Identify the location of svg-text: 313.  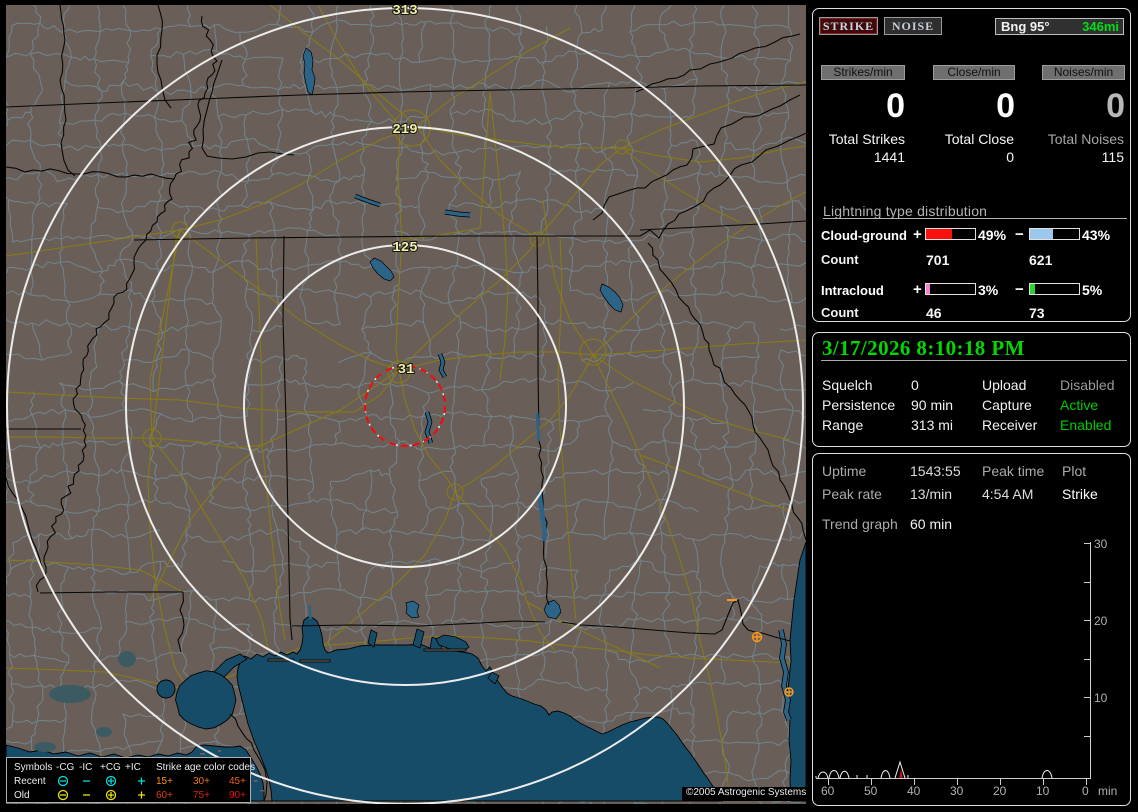
(404, 12).